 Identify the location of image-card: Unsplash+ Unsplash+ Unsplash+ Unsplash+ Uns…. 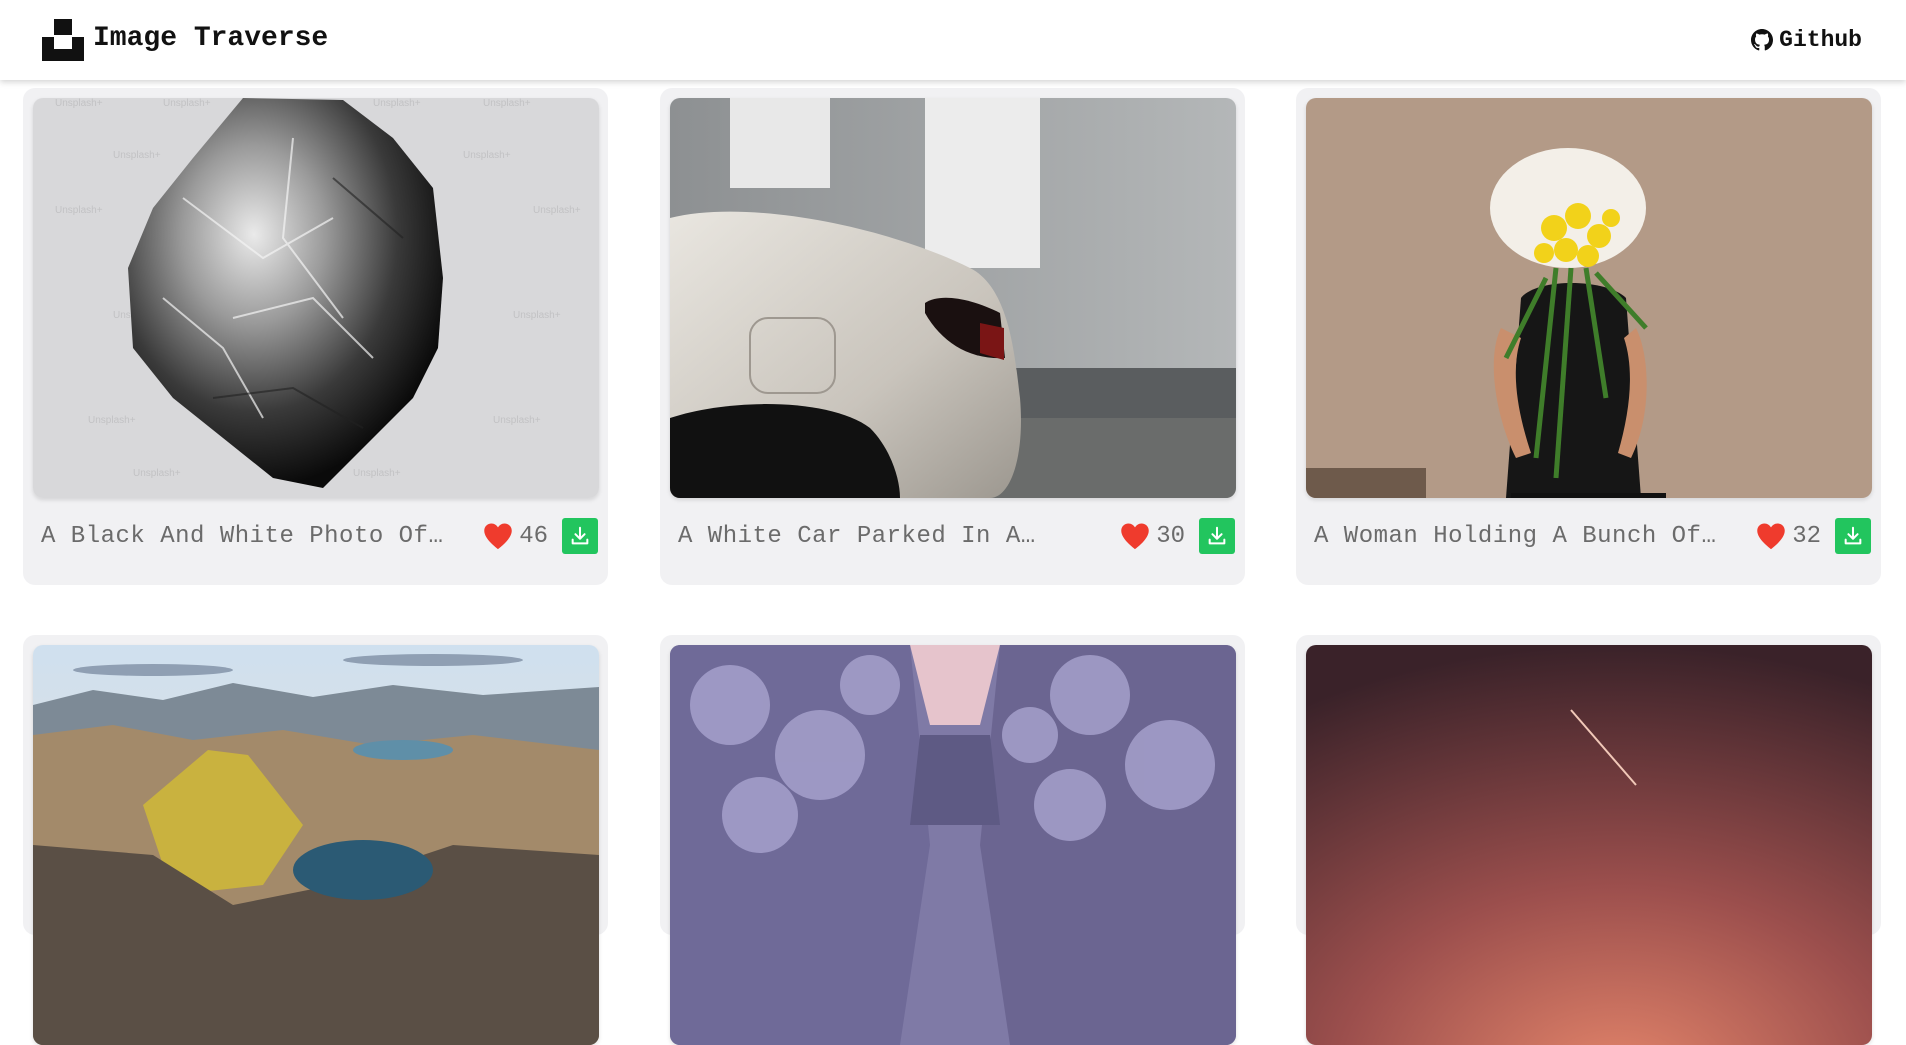
(315, 336).